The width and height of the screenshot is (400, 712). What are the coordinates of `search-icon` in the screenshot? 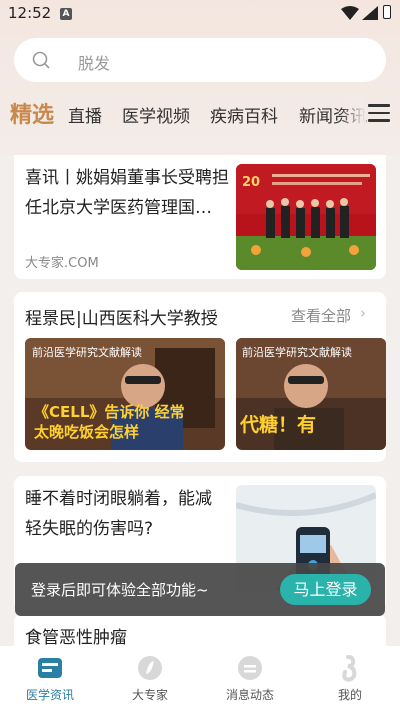 It's located at (41, 60).